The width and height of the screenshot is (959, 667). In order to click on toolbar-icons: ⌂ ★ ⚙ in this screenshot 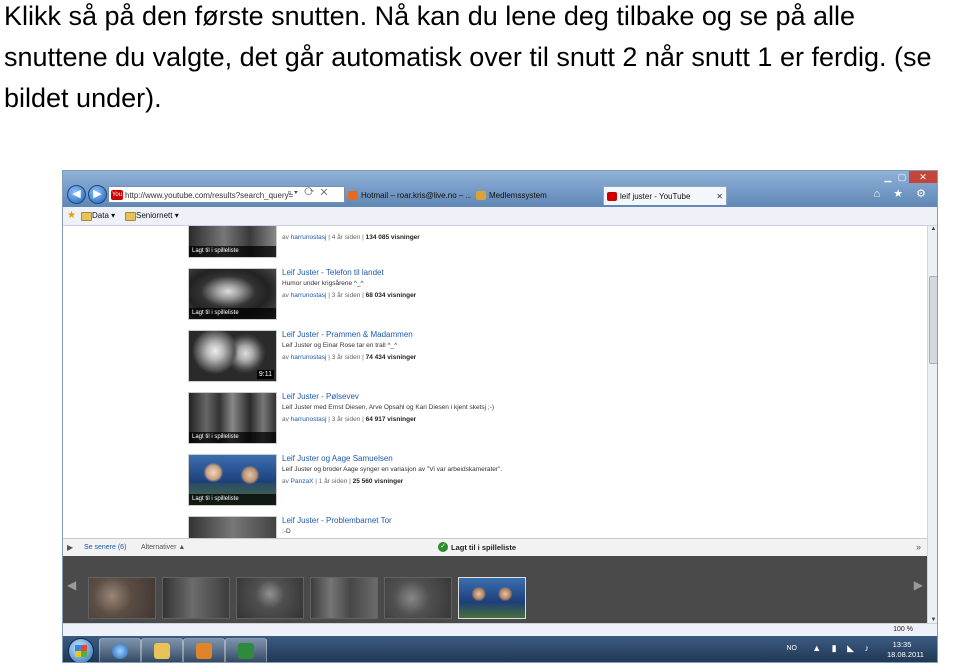, I will do `click(902, 193)`.